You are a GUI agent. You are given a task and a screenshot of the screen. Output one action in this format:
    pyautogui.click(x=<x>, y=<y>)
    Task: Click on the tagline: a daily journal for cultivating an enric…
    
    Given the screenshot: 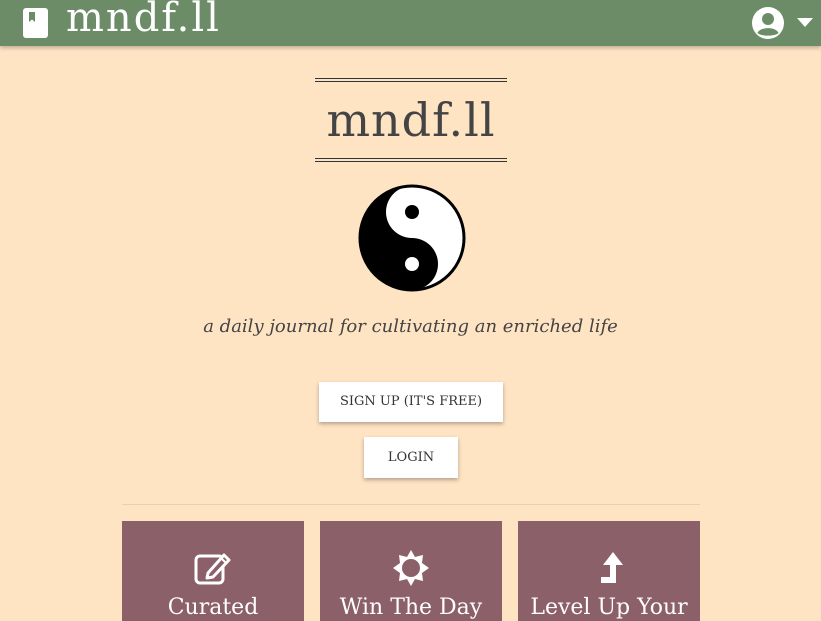 What is the action you would take?
    pyautogui.click(x=410, y=326)
    